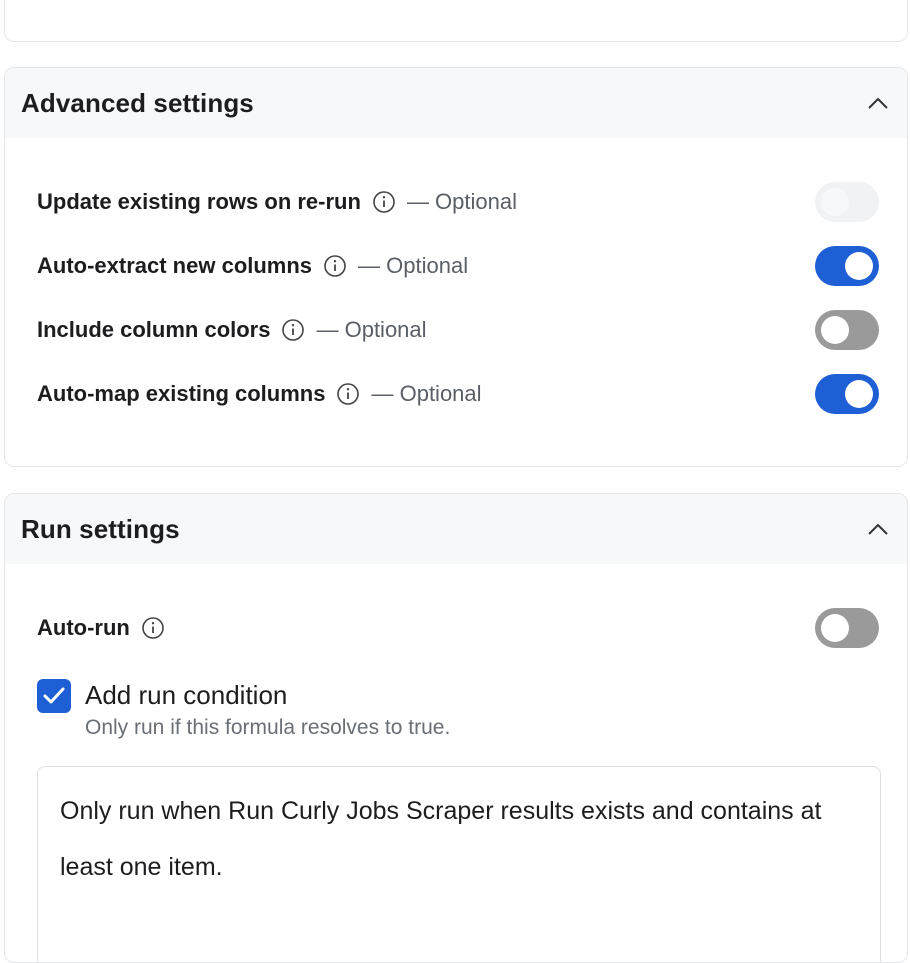 The image size is (910, 963). I want to click on setting-label: Auto-extract new columns, so click(175, 265).